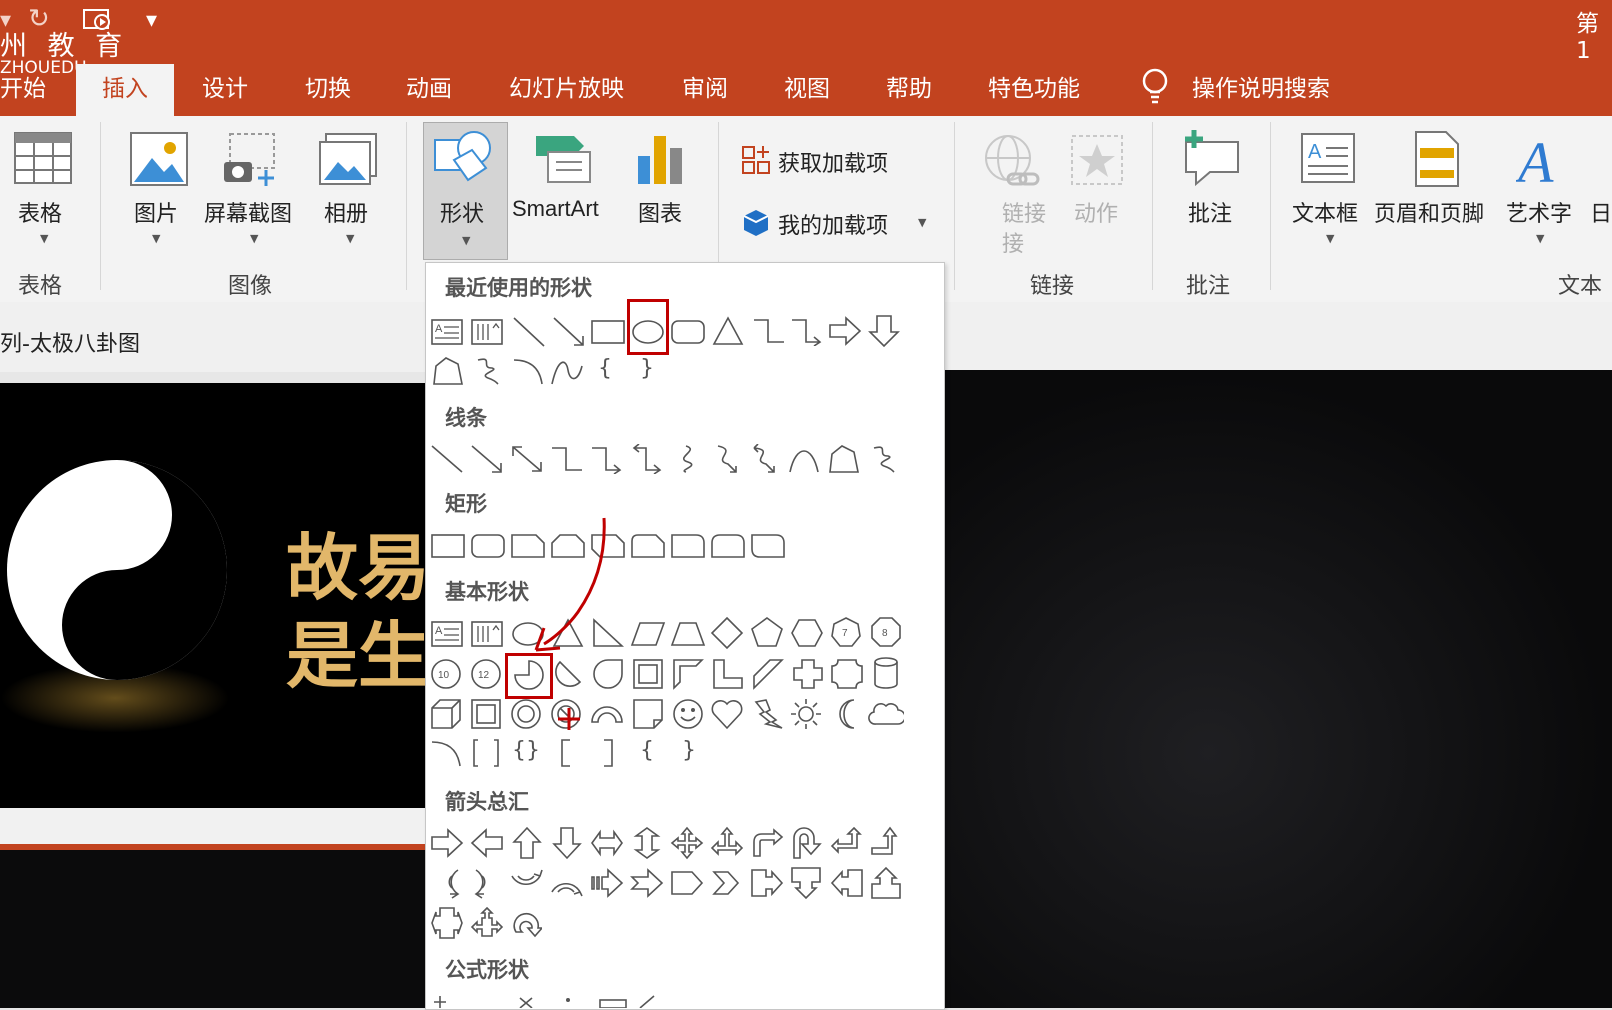 The height and width of the screenshot is (1010, 1612). What do you see at coordinates (909, 90) in the screenshot?
I see `tab-help: 帮助` at bounding box center [909, 90].